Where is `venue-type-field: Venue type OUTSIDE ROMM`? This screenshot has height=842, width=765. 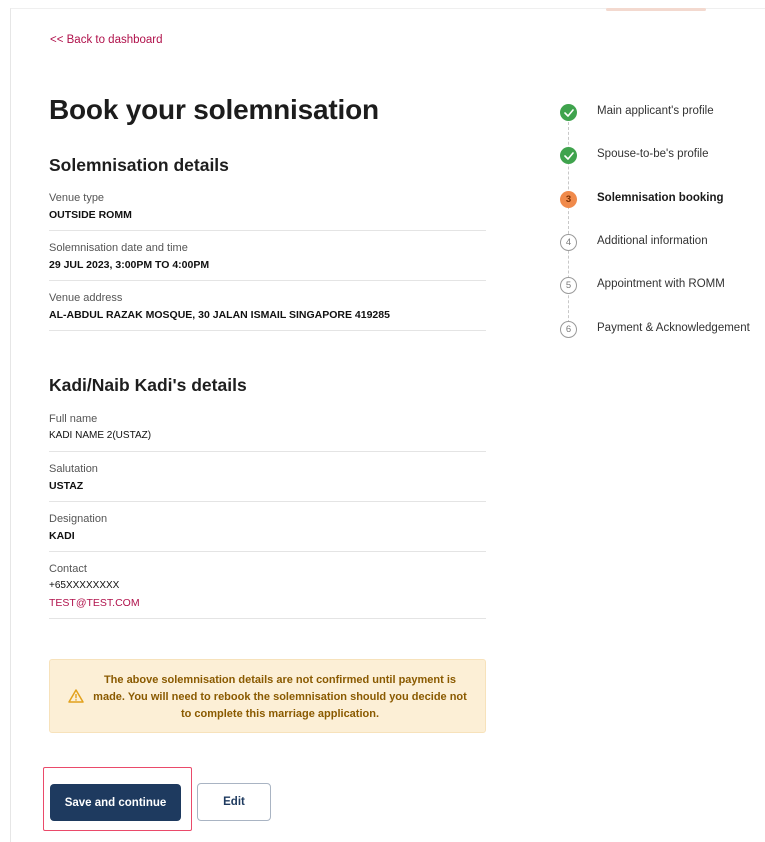 venue-type-field: Venue type OUTSIDE ROMM is located at coordinates (267, 211).